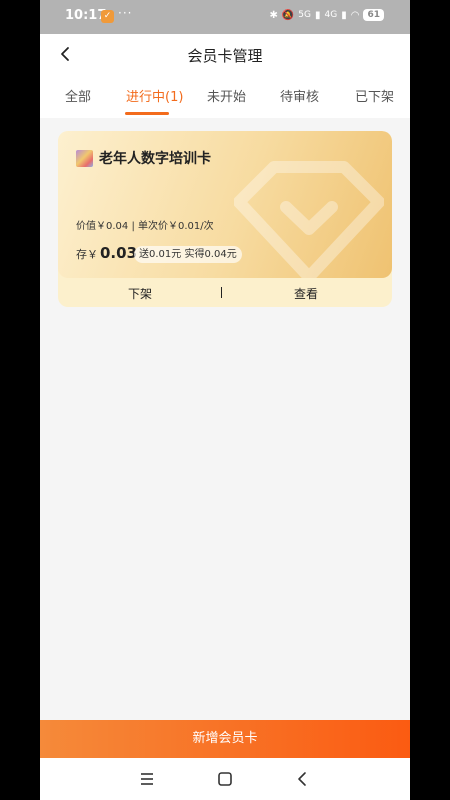 The height and width of the screenshot is (800, 450). I want to click on bluetooth-icon: ✱, so click(273, 15).